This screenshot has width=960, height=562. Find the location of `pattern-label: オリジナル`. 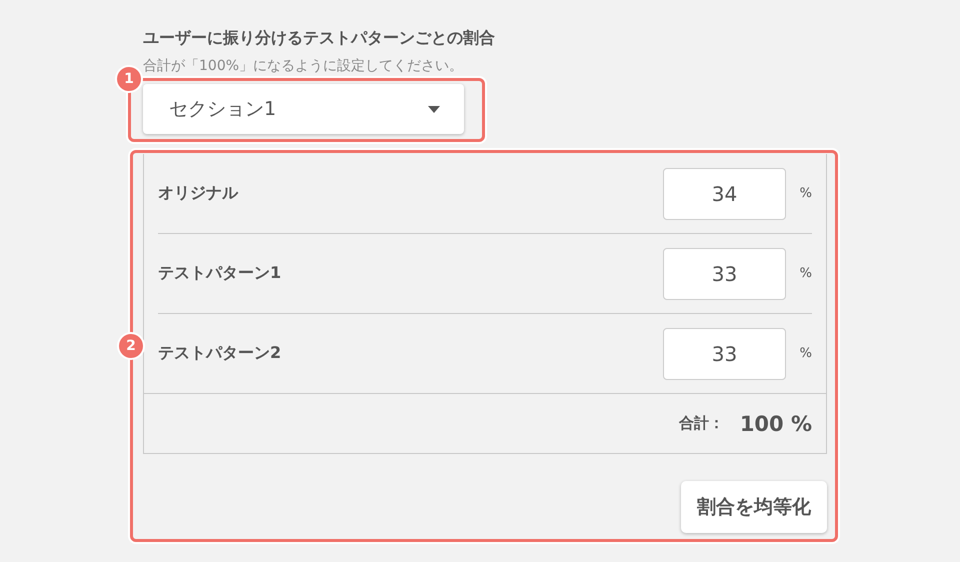

pattern-label: オリジナル is located at coordinates (199, 193).